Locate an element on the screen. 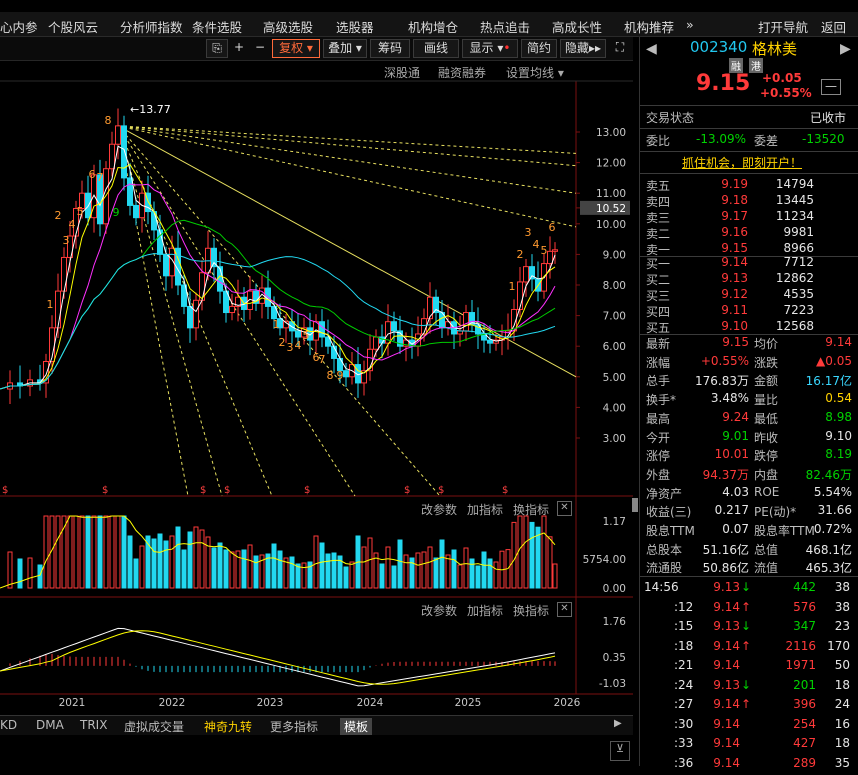 The width and height of the screenshot is (858, 775). tick-row: :12 9.14 ↑ 576 38 is located at coordinates (749, 609).